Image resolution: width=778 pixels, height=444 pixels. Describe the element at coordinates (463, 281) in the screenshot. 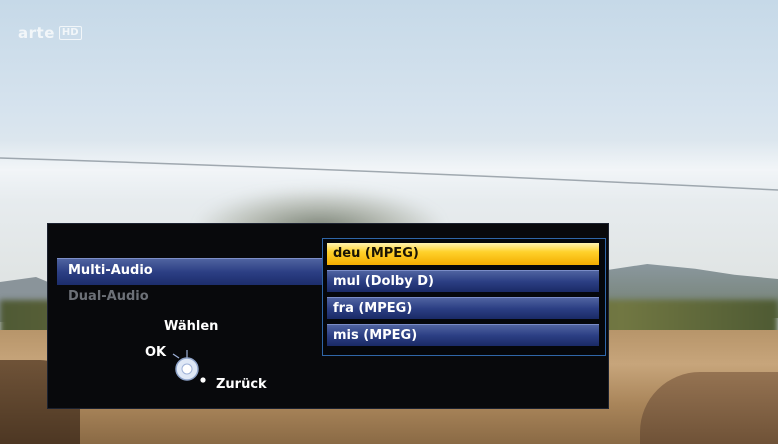

I see `track-item-mul: mul (Dolby D)` at that location.